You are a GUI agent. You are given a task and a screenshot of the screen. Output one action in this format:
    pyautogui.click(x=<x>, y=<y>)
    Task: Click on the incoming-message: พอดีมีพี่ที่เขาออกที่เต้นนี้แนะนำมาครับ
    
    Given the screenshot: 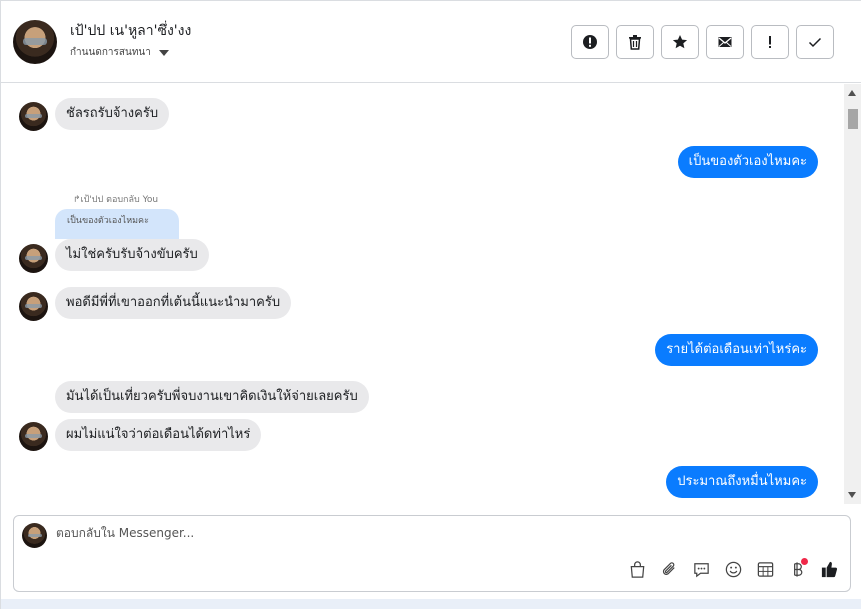 What is the action you would take?
    pyautogui.click(x=173, y=303)
    